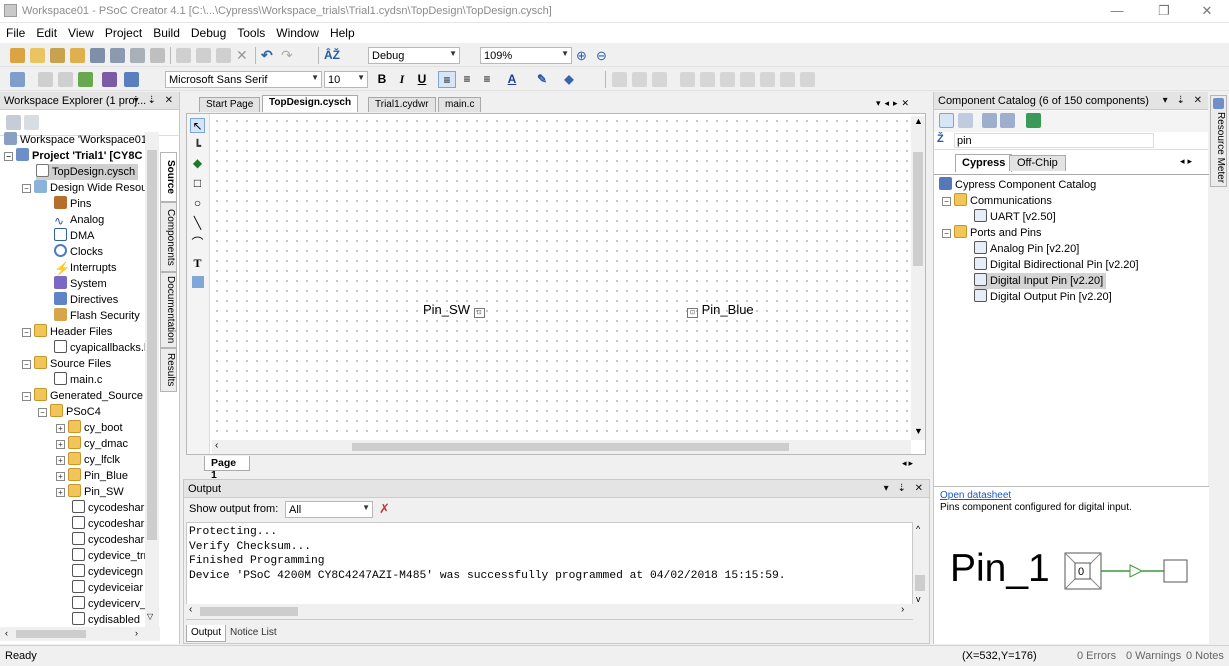 The width and height of the screenshot is (1229, 666). Describe the element at coordinates (82, 396) in the screenshot. I see `tree-item-generated-source: − Generated_Source` at that location.